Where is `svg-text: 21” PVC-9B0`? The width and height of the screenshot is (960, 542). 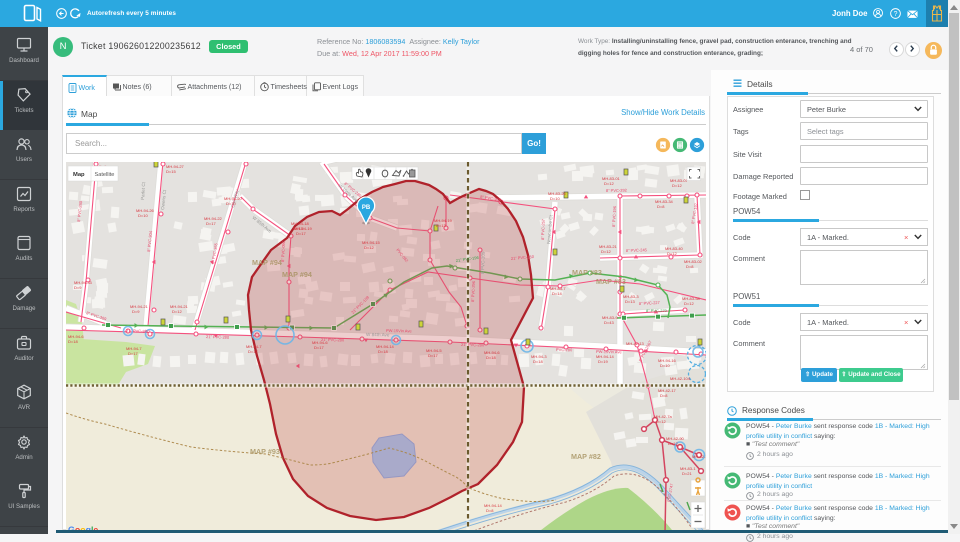 svg-text: 21” PVC-9B0 is located at coordinates (138, 331).